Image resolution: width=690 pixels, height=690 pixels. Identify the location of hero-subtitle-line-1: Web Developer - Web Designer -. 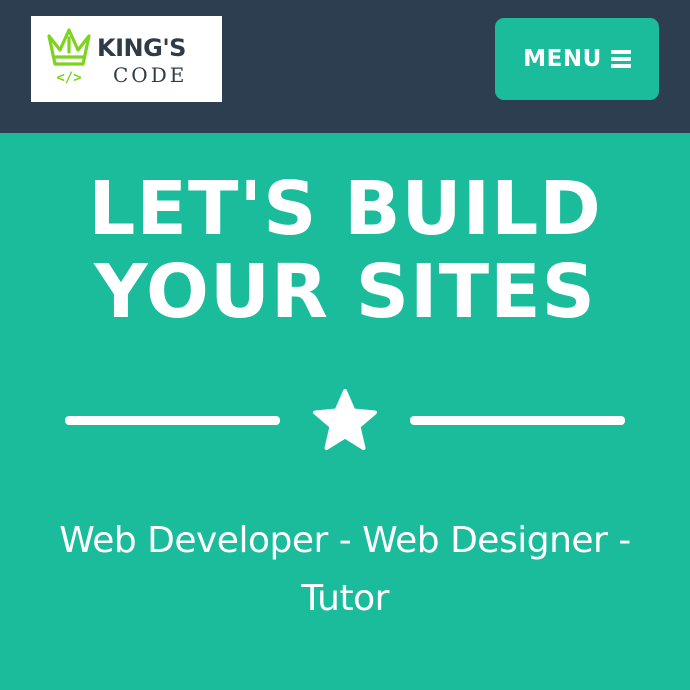
(345, 540).